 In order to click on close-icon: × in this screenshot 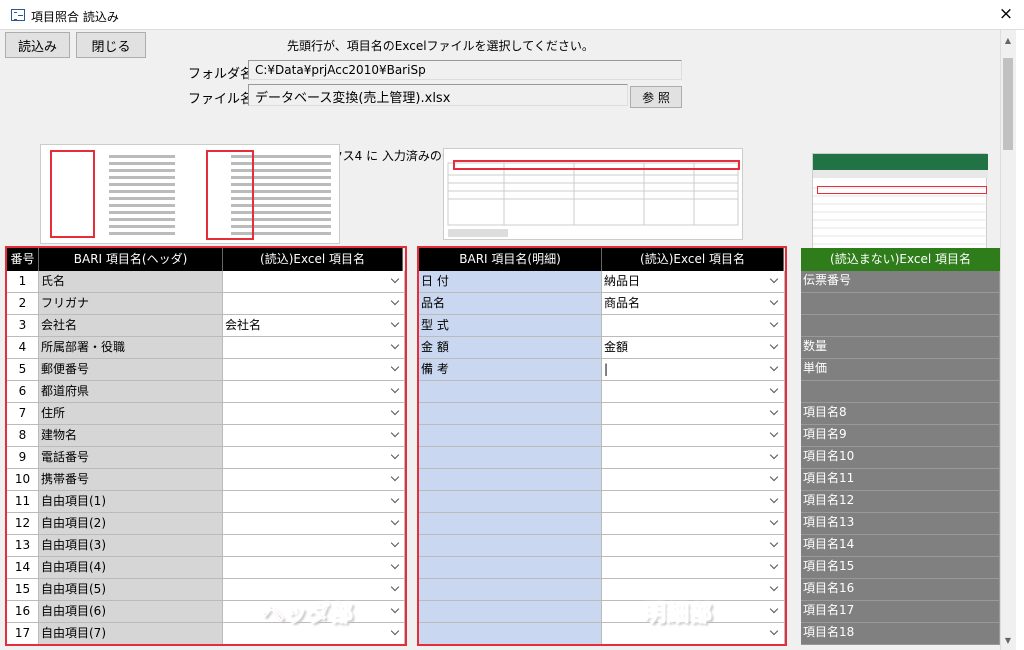, I will do `click(1006, 14)`.